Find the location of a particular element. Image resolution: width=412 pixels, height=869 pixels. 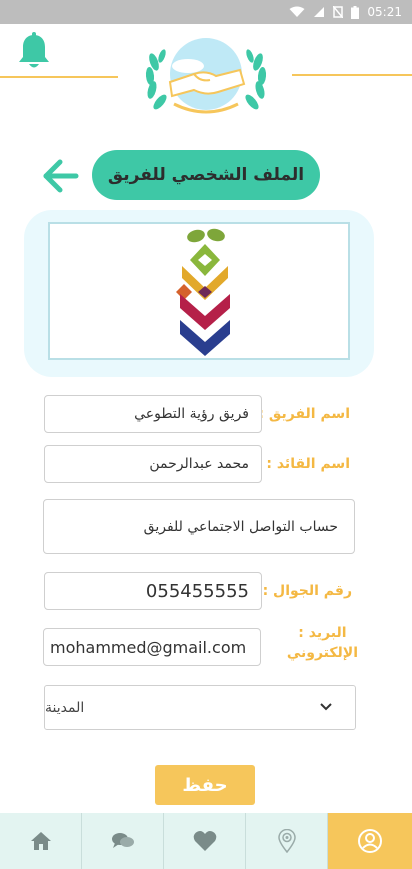

home-icon is located at coordinates (40, 841).